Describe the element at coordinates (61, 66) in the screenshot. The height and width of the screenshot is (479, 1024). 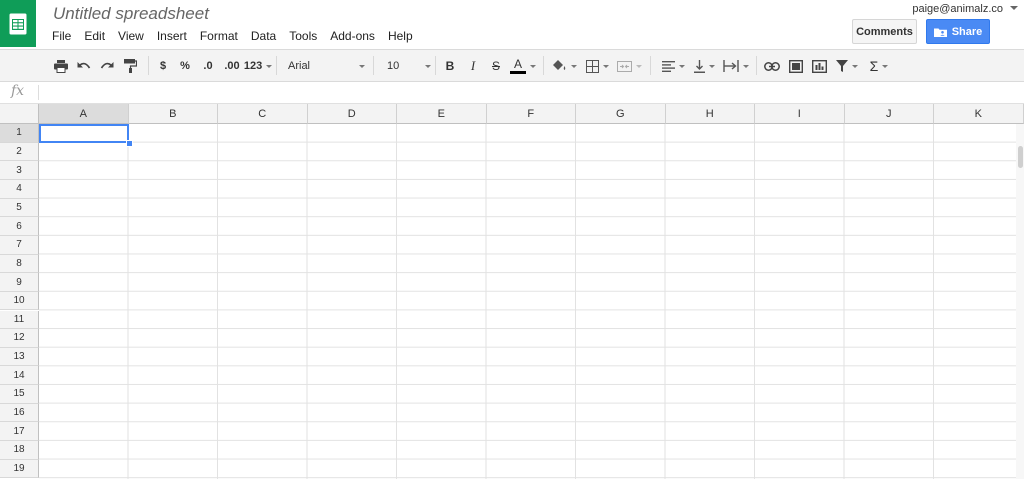
I see `print-icon` at that location.